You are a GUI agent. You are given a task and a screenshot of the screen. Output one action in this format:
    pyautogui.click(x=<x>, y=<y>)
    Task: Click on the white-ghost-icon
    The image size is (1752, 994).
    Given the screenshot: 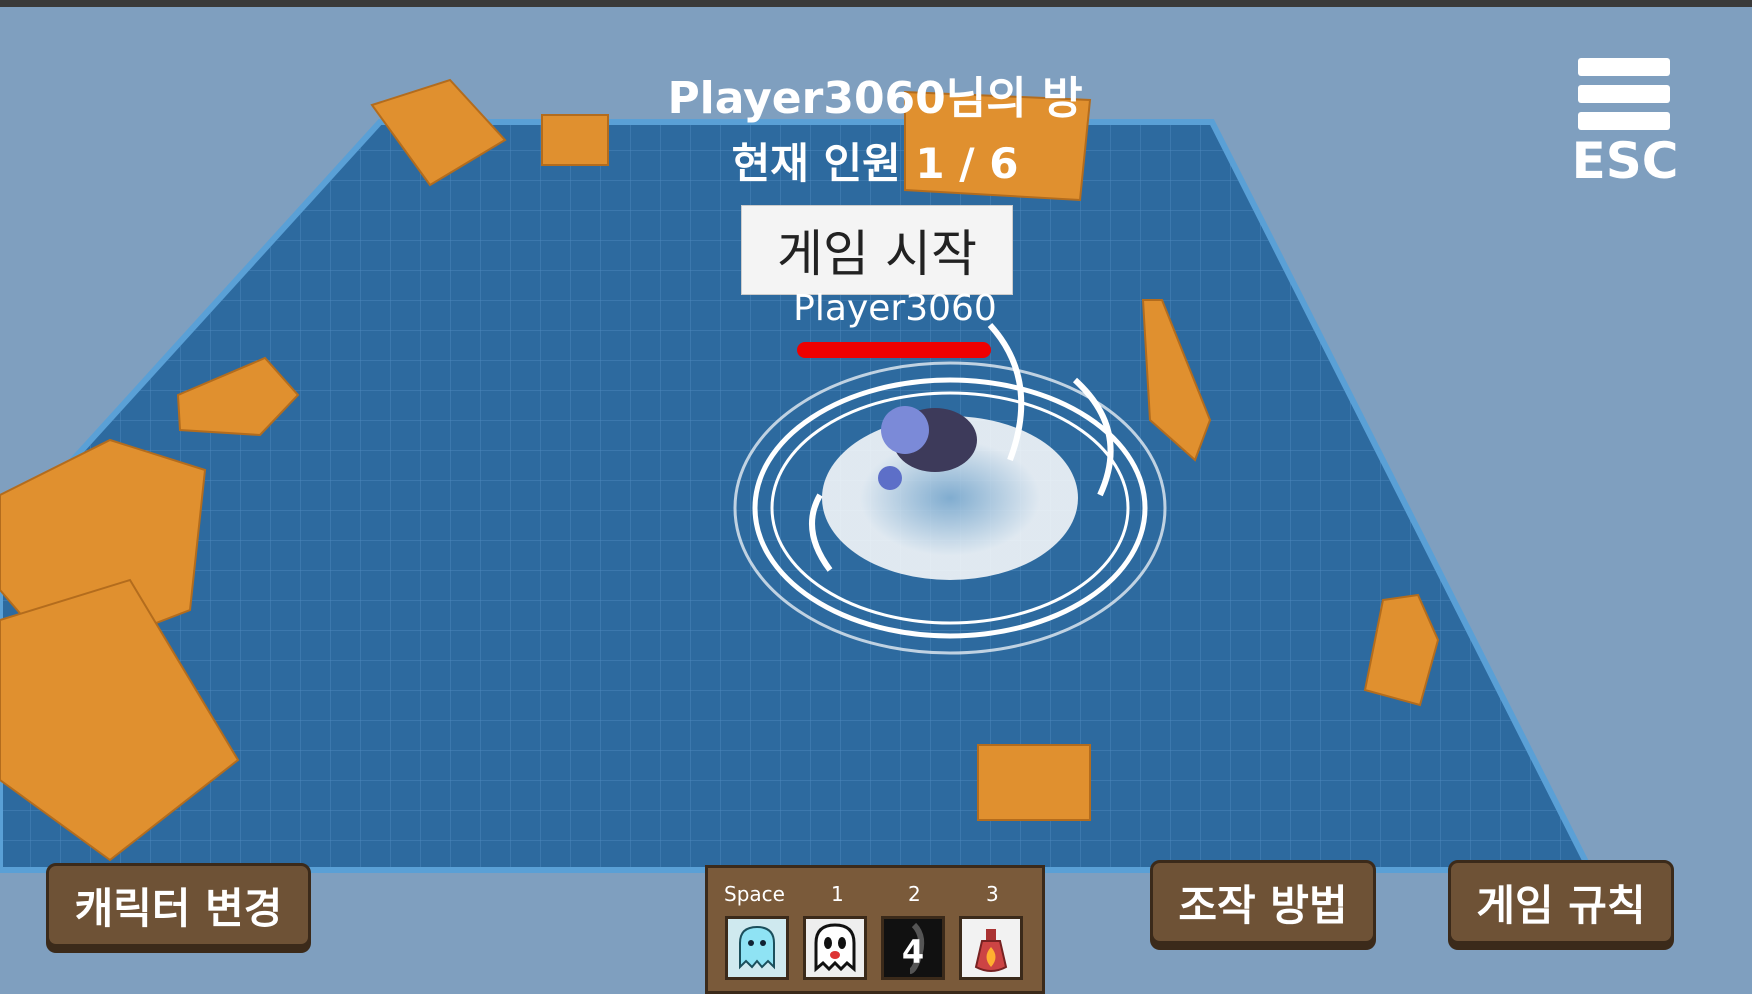 What is the action you would take?
    pyautogui.click(x=835, y=948)
    